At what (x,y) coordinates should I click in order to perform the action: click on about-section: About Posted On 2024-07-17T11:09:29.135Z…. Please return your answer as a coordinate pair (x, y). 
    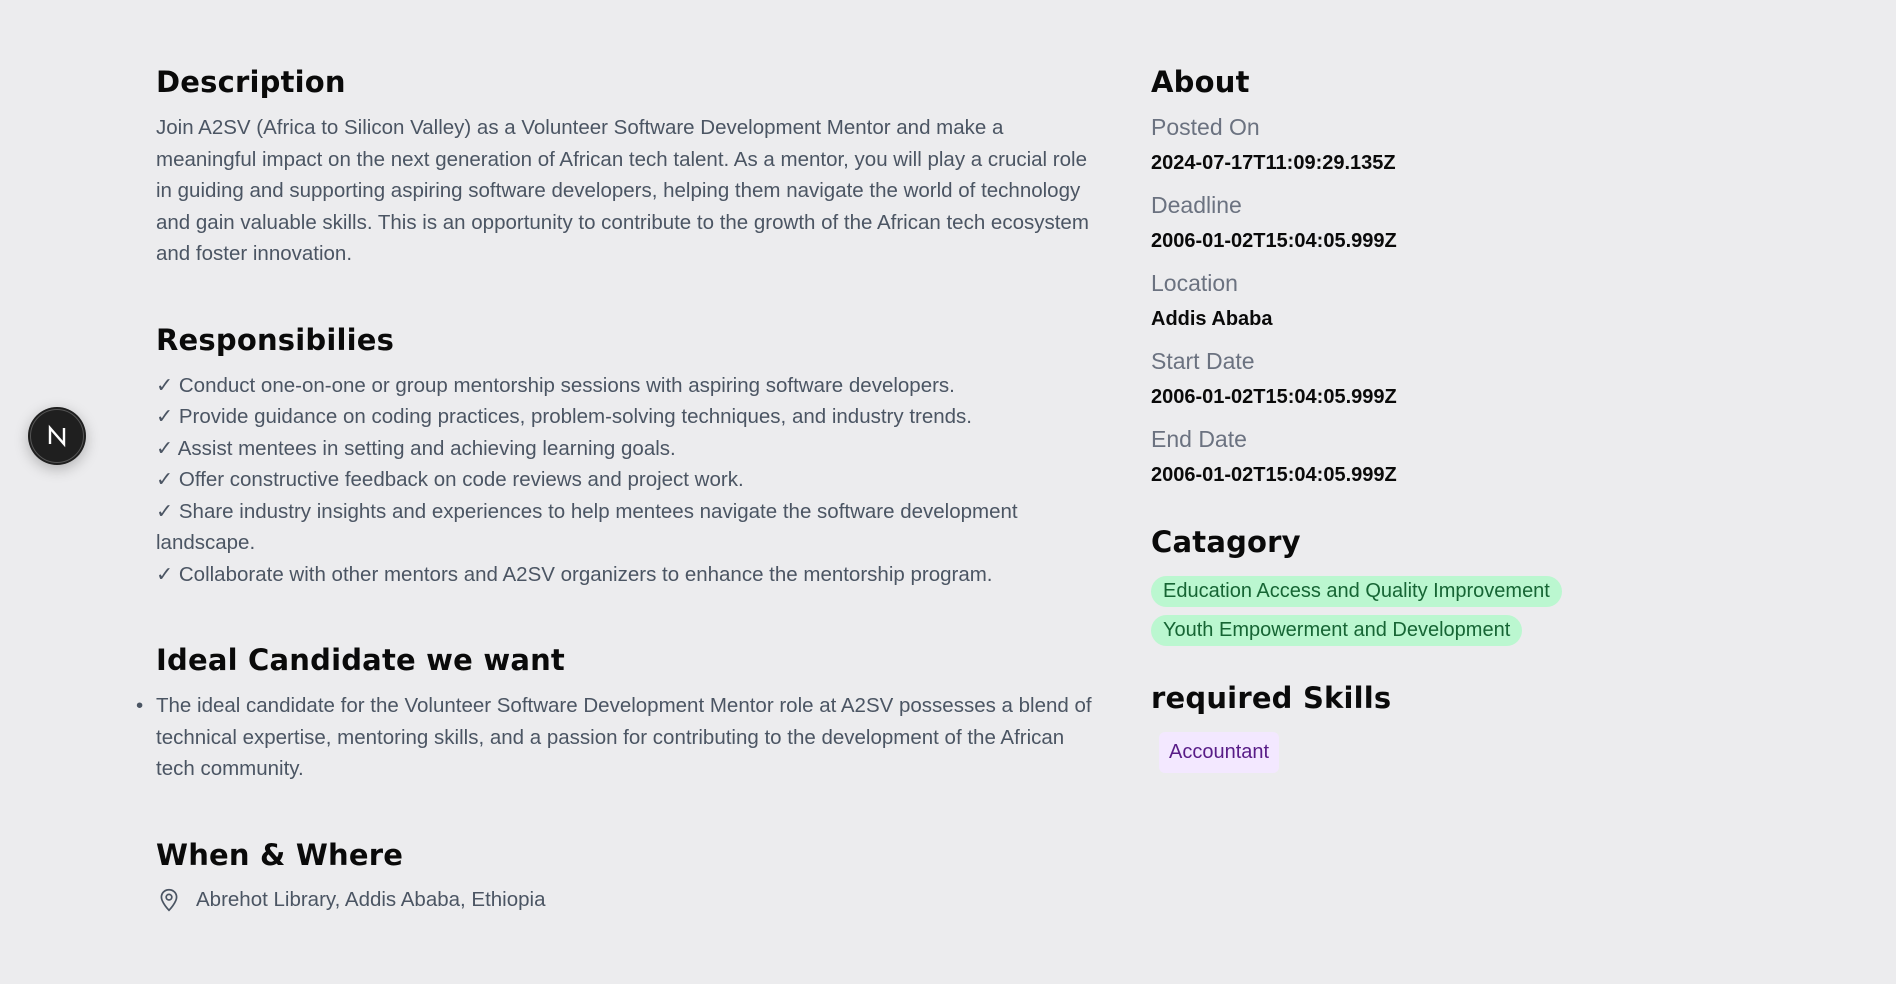
    Looking at the image, I should click on (1431, 275).